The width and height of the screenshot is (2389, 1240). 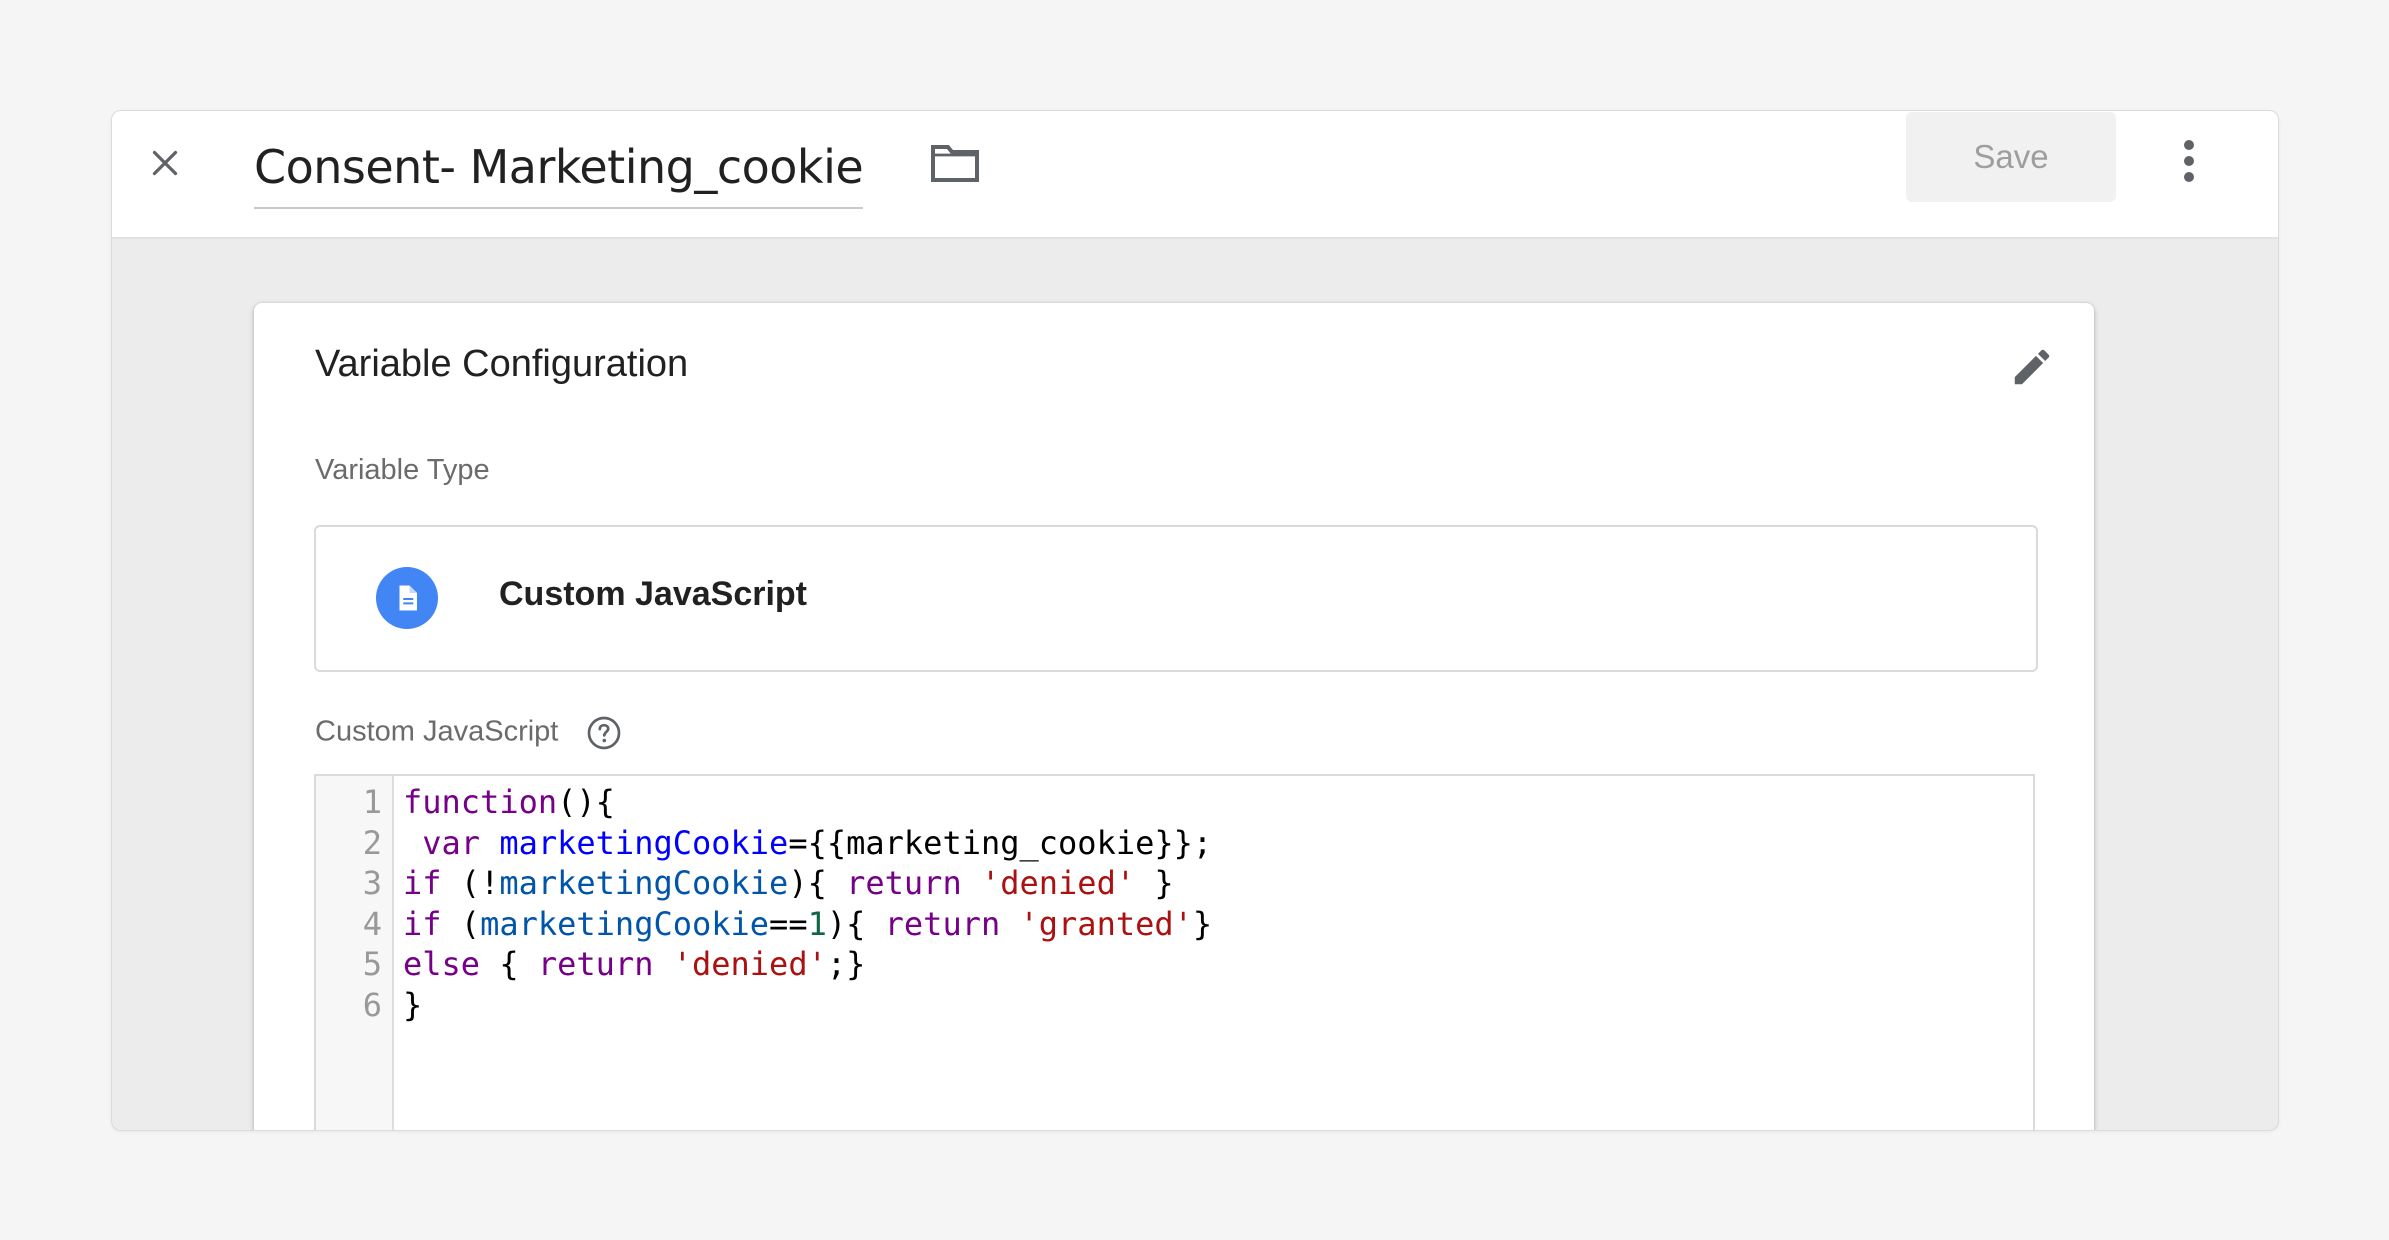 I want to click on close-button, so click(x=165, y=163).